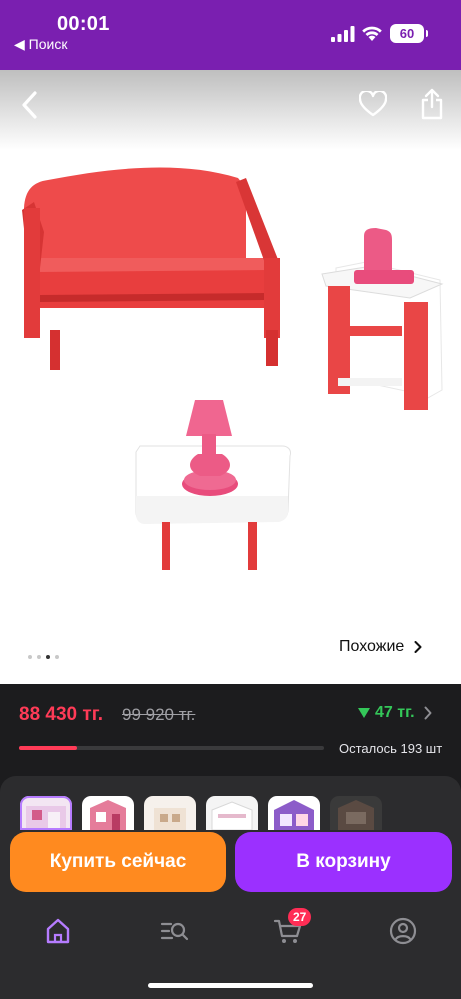 The height and width of the screenshot is (999, 461). Describe the element at coordinates (48, 748) in the screenshot. I see `stock-progress-fill` at that location.